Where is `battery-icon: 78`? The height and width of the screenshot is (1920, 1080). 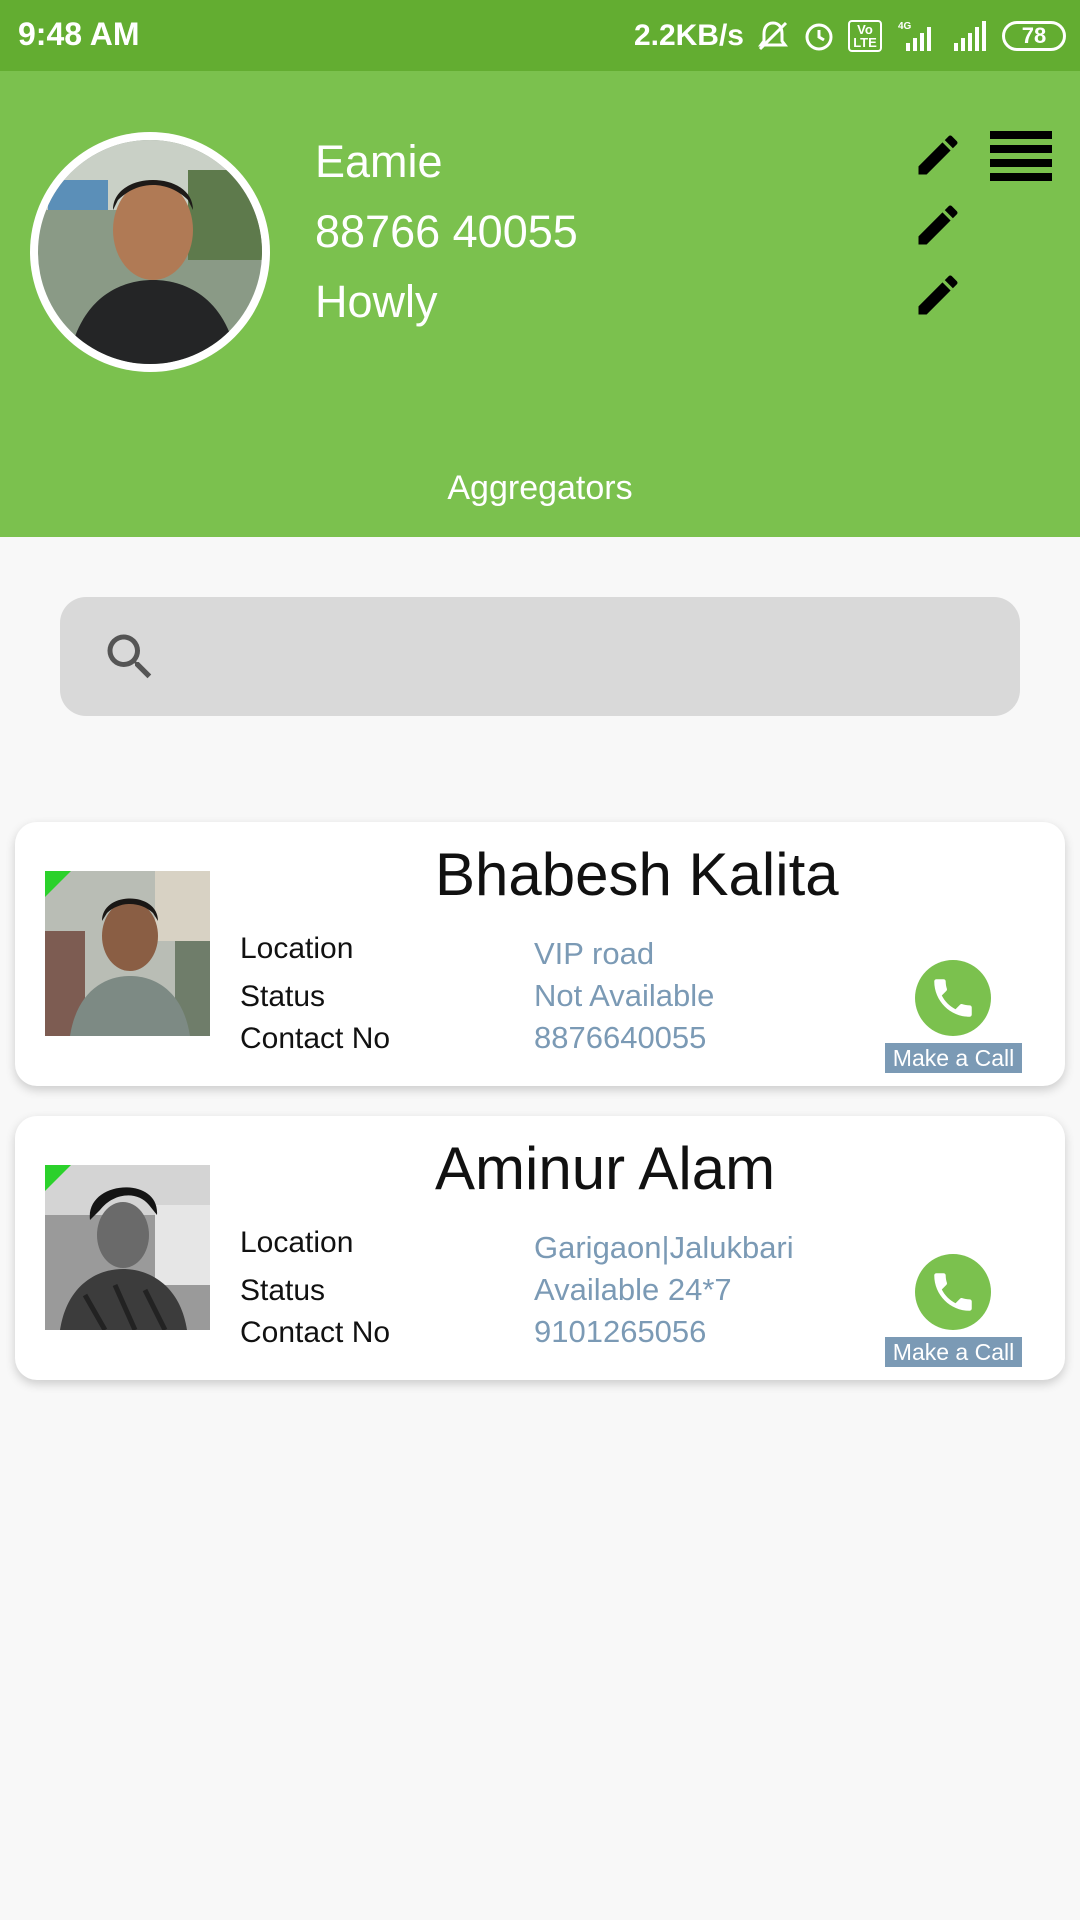 battery-icon: 78 is located at coordinates (1034, 36).